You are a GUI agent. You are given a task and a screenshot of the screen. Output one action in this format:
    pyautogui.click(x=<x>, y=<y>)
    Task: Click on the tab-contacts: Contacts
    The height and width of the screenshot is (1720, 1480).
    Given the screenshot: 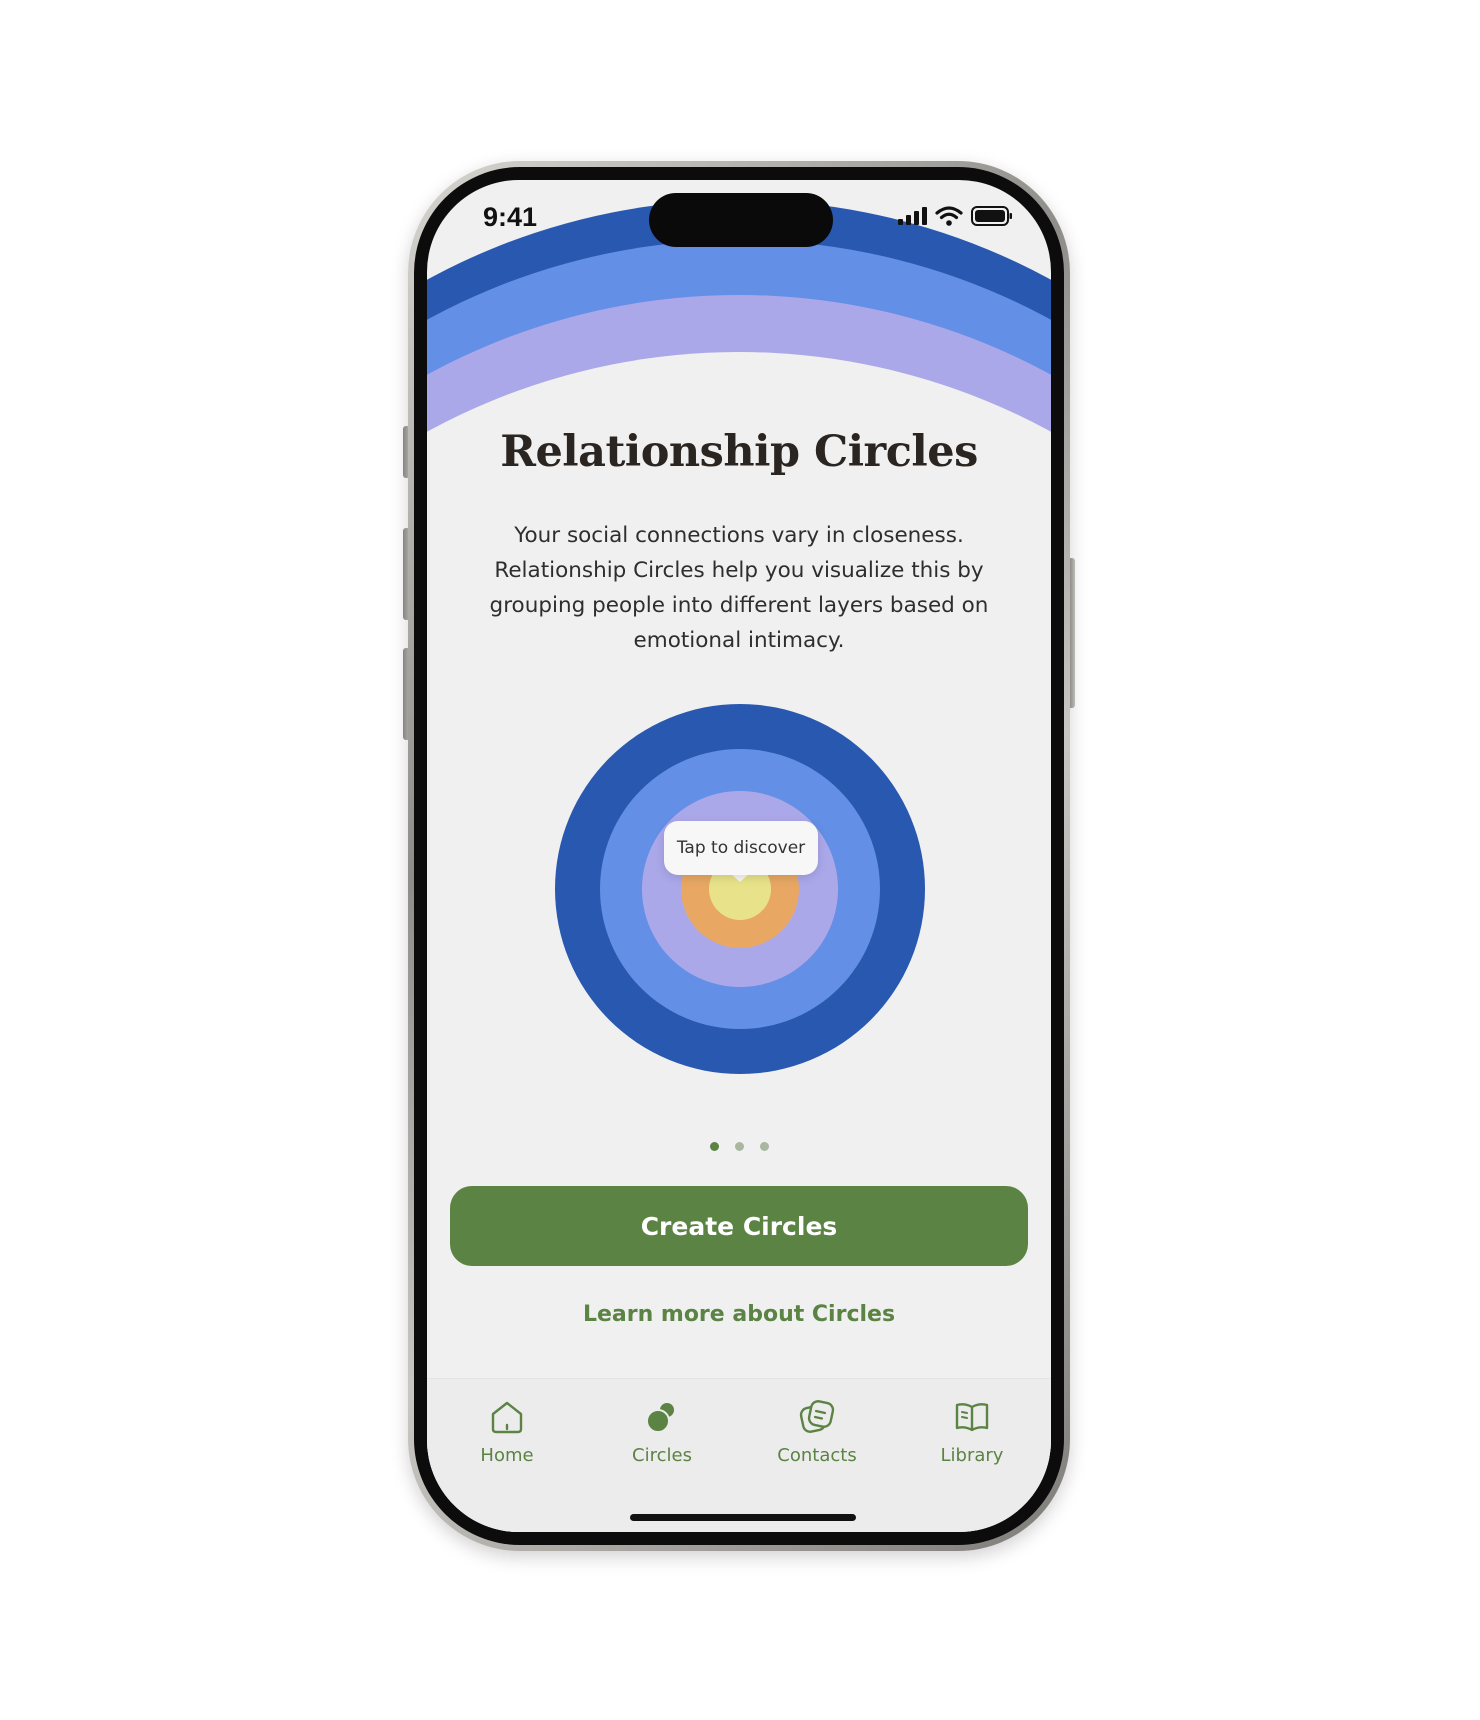 What is the action you would take?
    pyautogui.click(x=817, y=1431)
    